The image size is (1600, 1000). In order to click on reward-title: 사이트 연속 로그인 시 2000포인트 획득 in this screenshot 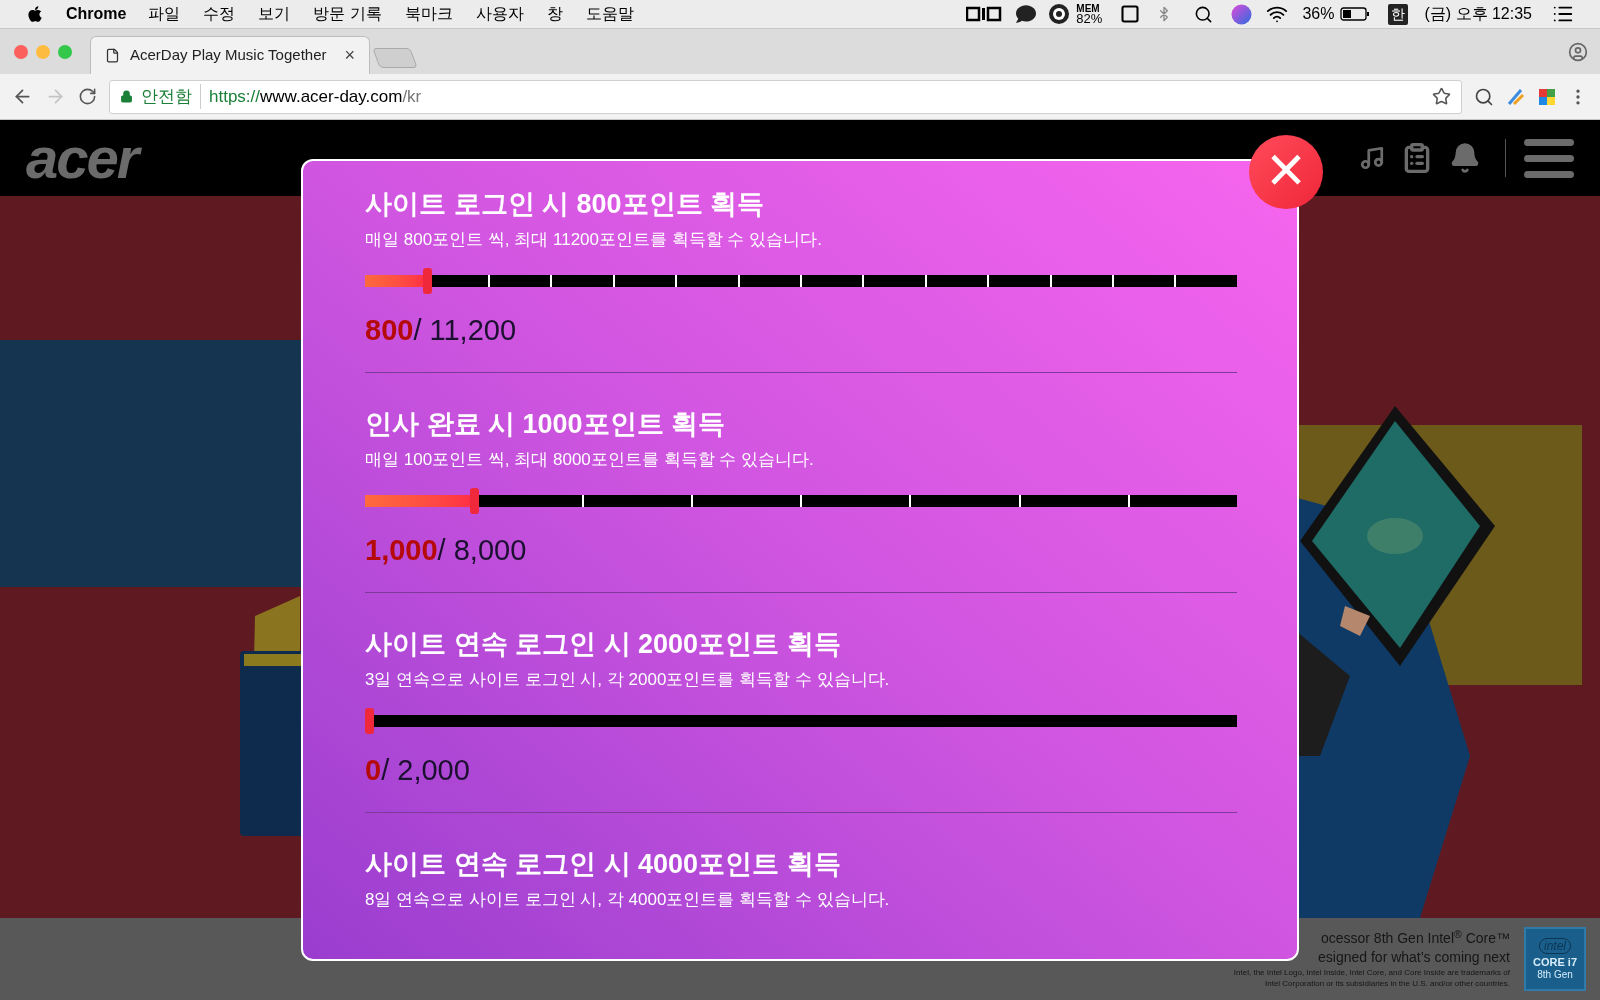, I will do `click(603, 644)`.